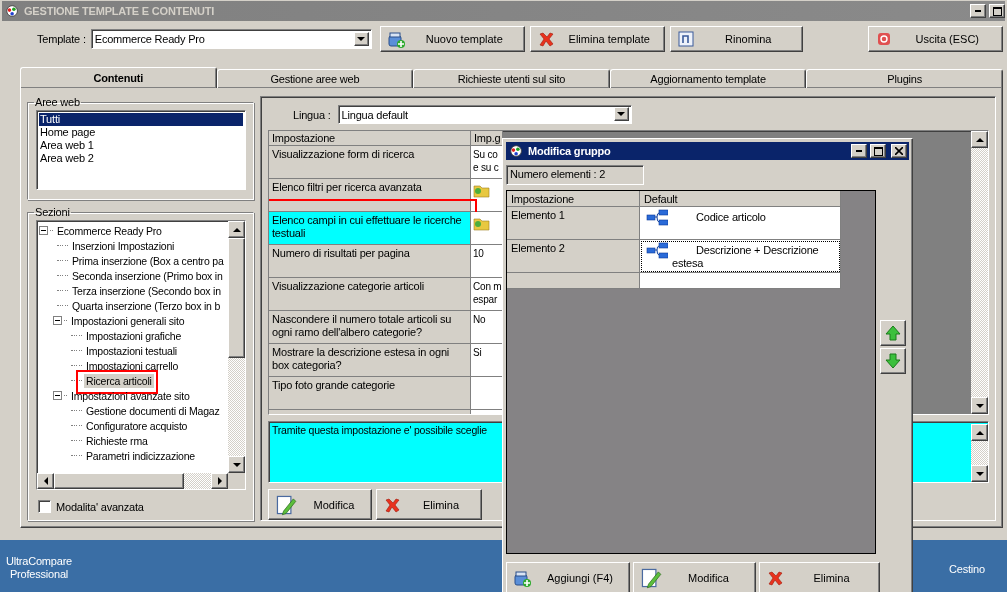  Describe the element at coordinates (819, 577) in the screenshot. I see `dialog-button: Elimina` at that location.